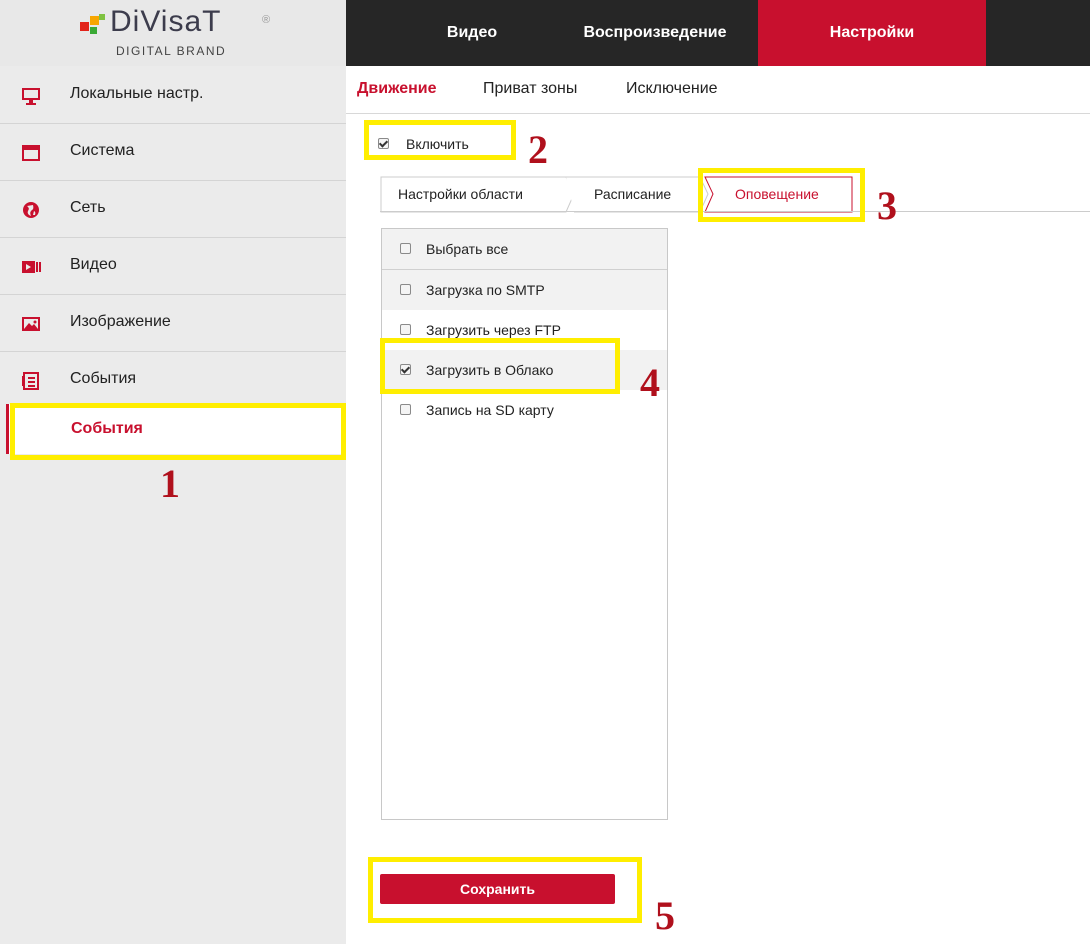 Image resolution: width=1090 pixels, height=944 pixels. Describe the element at coordinates (31, 153) in the screenshot. I see `window-icon` at that location.